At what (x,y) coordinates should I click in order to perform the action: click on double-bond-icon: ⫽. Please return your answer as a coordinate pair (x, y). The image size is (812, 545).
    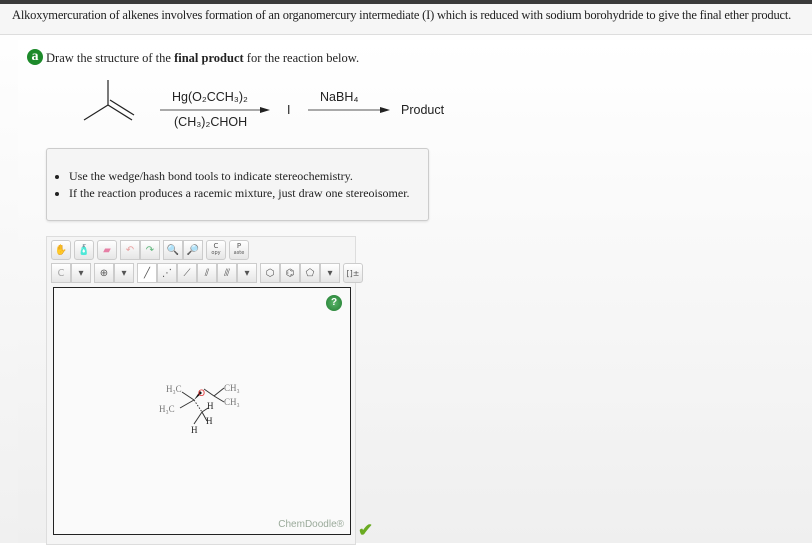
    Looking at the image, I should click on (207, 273).